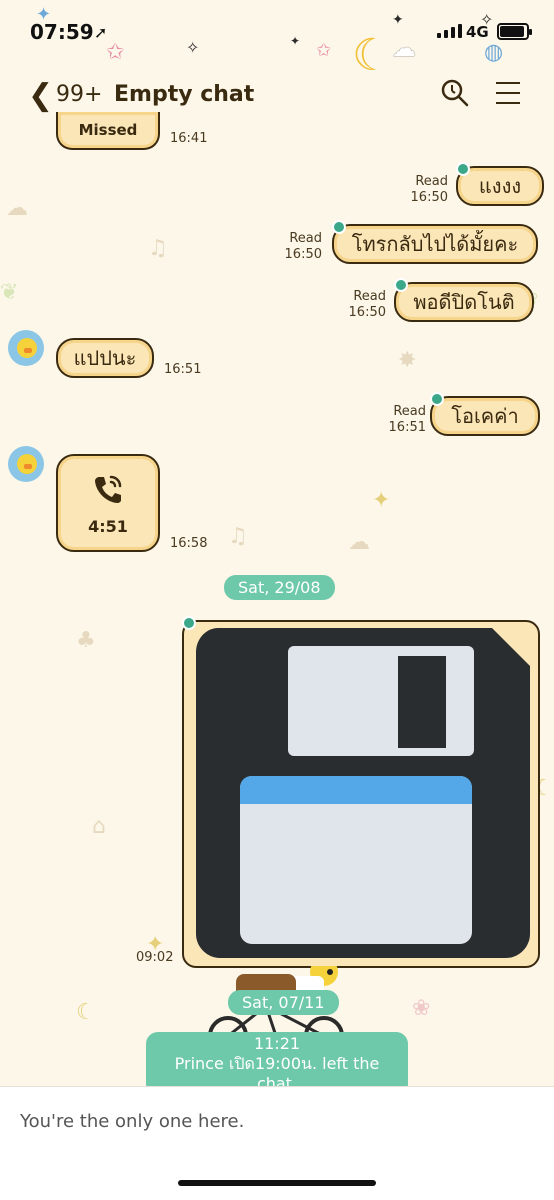 The height and width of the screenshot is (1200, 554). What do you see at coordinates (9, 292) in the screenshot?
I see `leaf-doodle-icon: ❦` at bounding box center [9, 292].